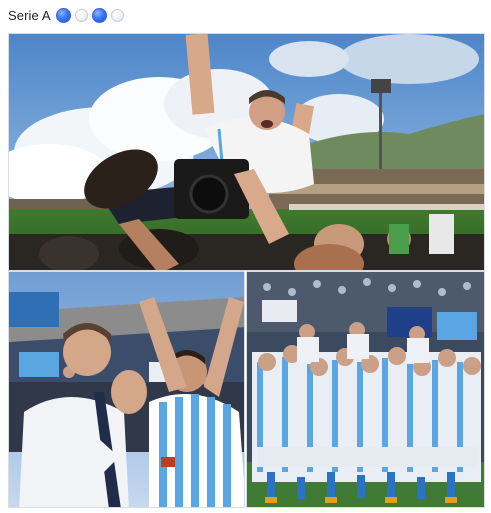 This screenshot has width=491, height=513. Describe the element at coordinates (29, 15) in the screenshot. I see `post-text: Serie A` at that location.